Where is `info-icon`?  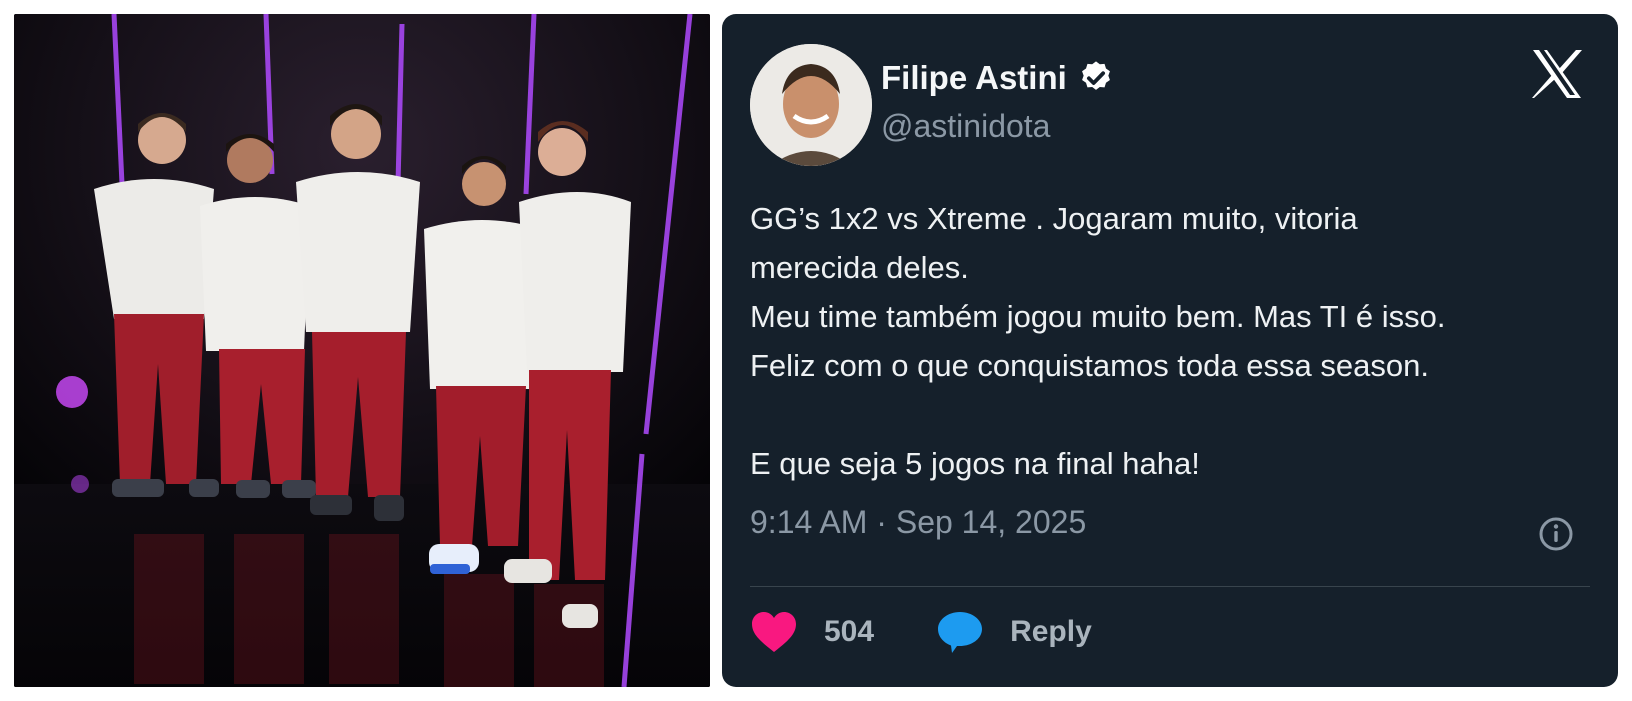
info-icon is located at coordinates (1556, 534).